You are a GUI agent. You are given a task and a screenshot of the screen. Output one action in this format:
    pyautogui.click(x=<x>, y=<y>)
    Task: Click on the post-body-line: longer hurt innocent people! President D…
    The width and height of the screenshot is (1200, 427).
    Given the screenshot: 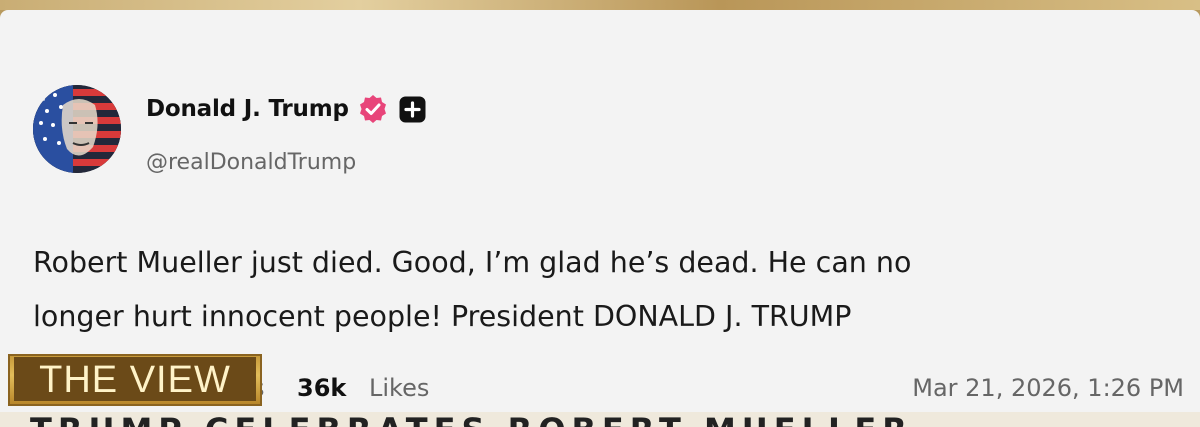 What is the action you would take?
    pyautogui.click(x=442, y=316)
    